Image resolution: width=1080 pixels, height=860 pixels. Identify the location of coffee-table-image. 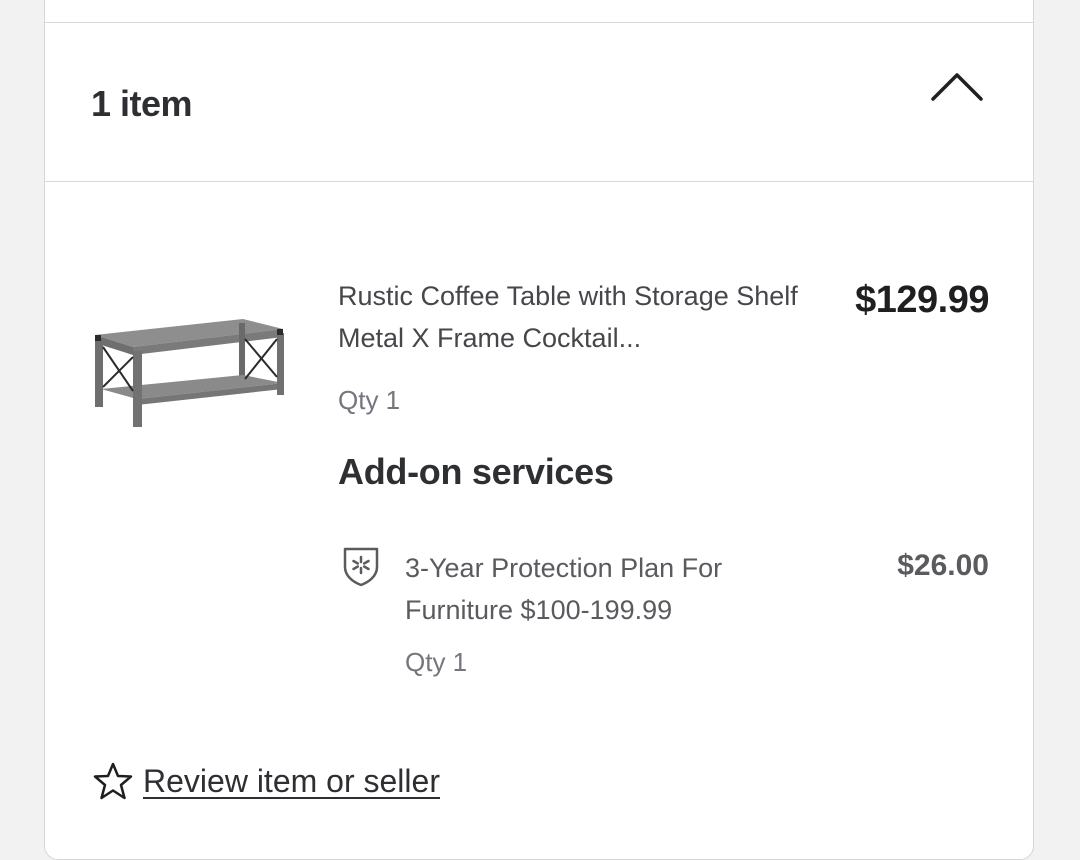
(191, 373).